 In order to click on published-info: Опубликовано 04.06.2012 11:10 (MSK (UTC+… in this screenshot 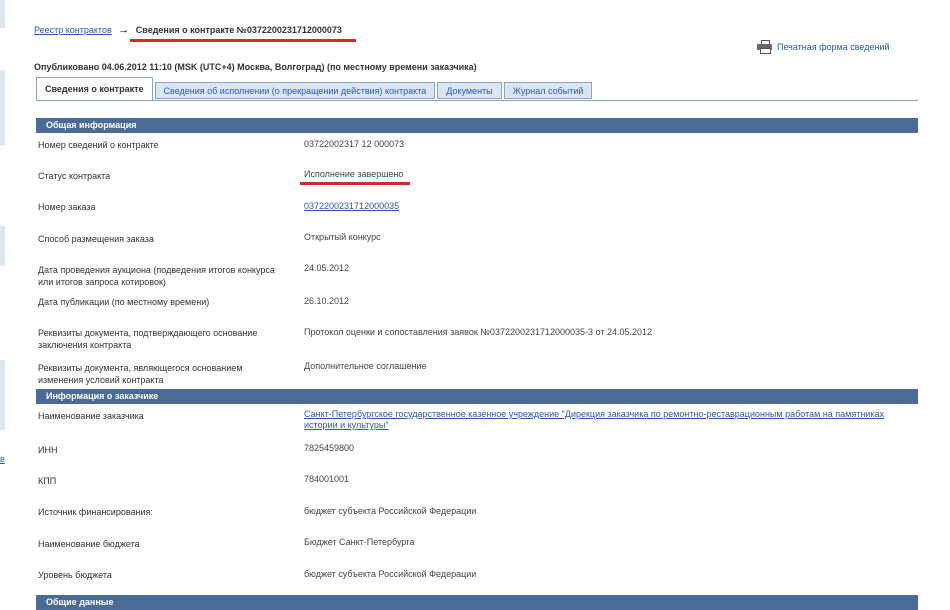, I will do `click(255, 67)`.